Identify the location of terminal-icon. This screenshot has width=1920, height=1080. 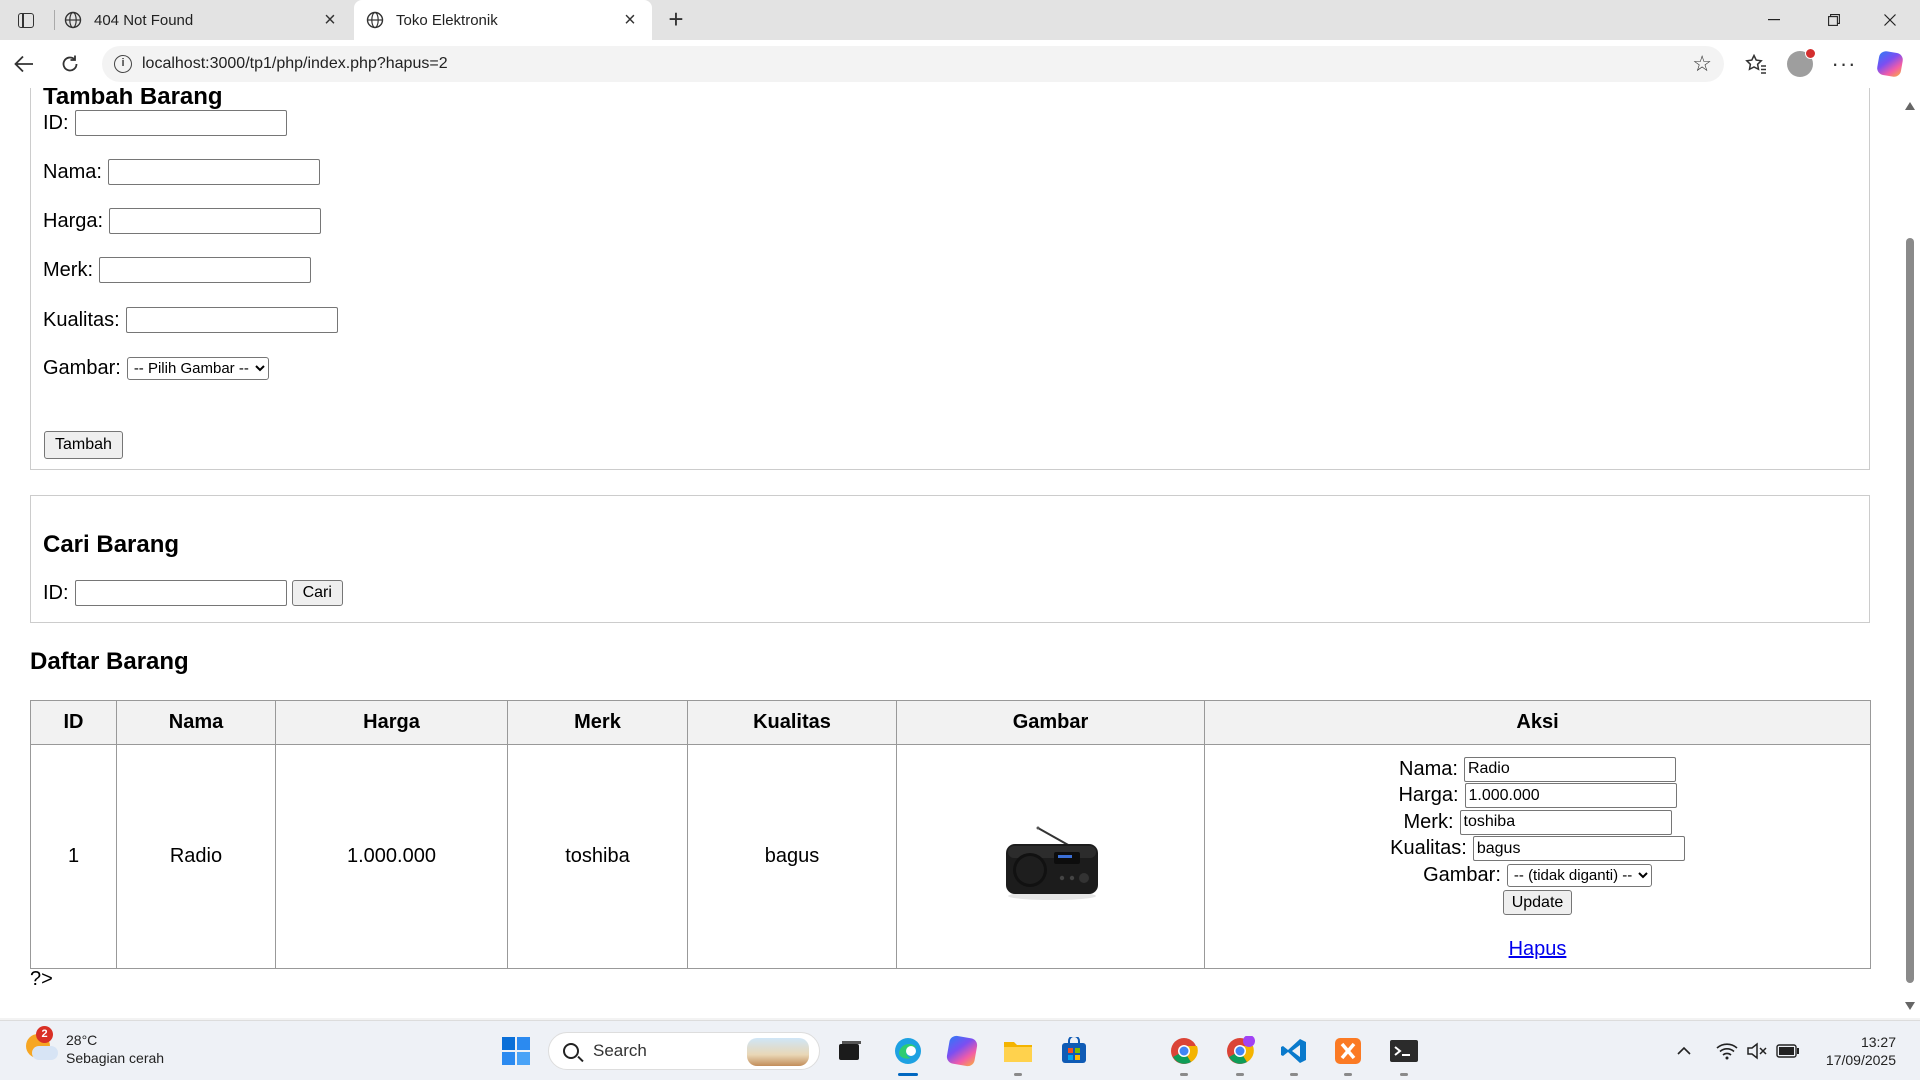
(1404, 1051).